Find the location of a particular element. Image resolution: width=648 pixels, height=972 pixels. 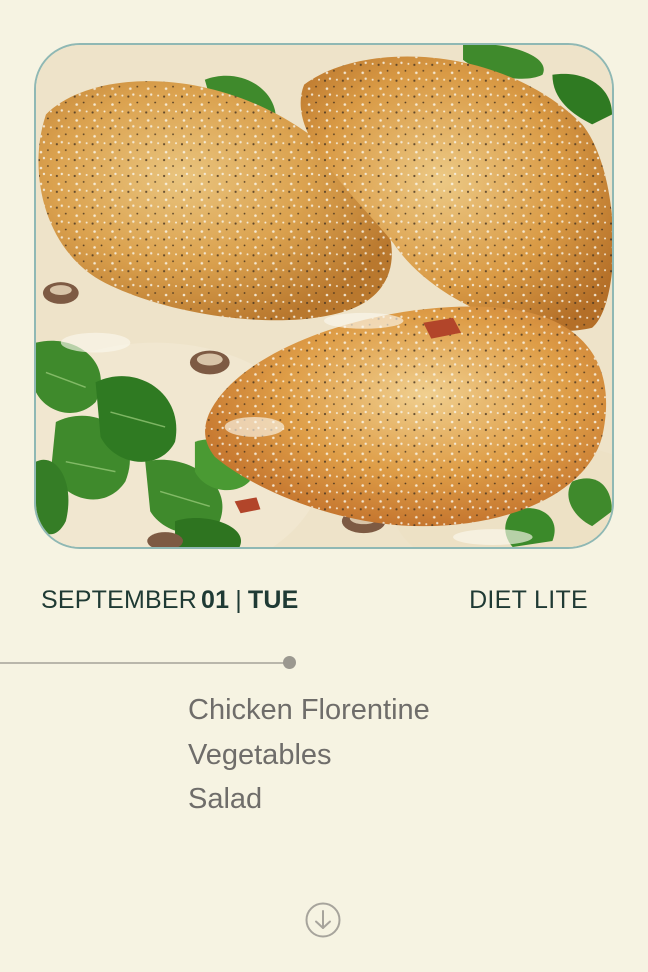

meal-date: SEPTEMBER 01 | TUE is located at coordinates (170, 600).